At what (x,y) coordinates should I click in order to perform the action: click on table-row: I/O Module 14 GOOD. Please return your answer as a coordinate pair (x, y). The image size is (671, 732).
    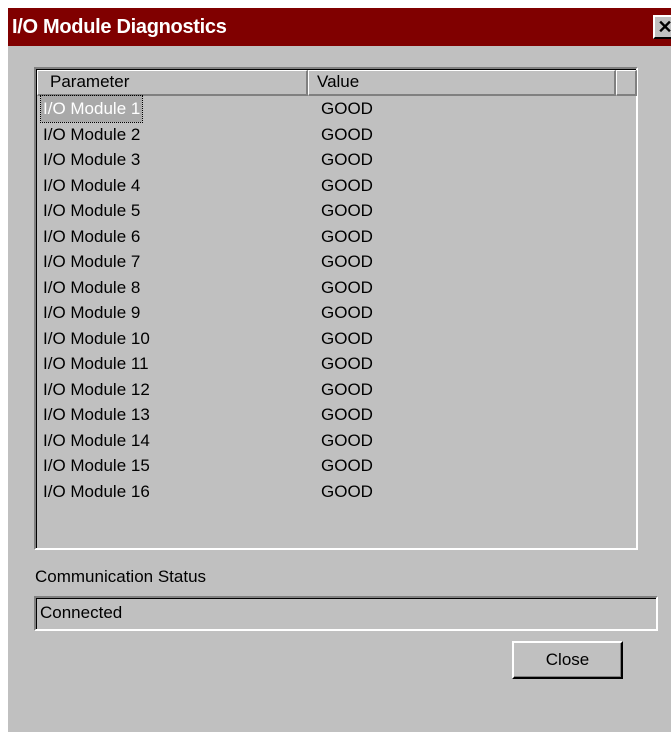
    Looking at the image, I should click on (337, 441).